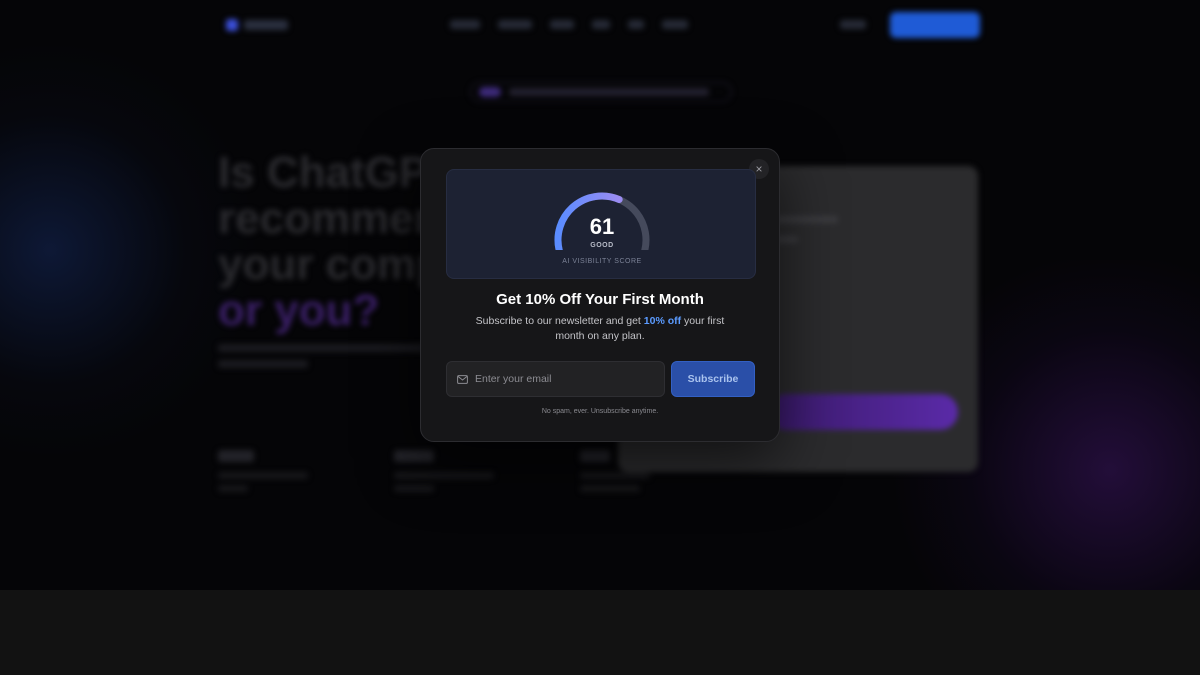  I want to click on score-grade: GOOD, so click(602, 245).